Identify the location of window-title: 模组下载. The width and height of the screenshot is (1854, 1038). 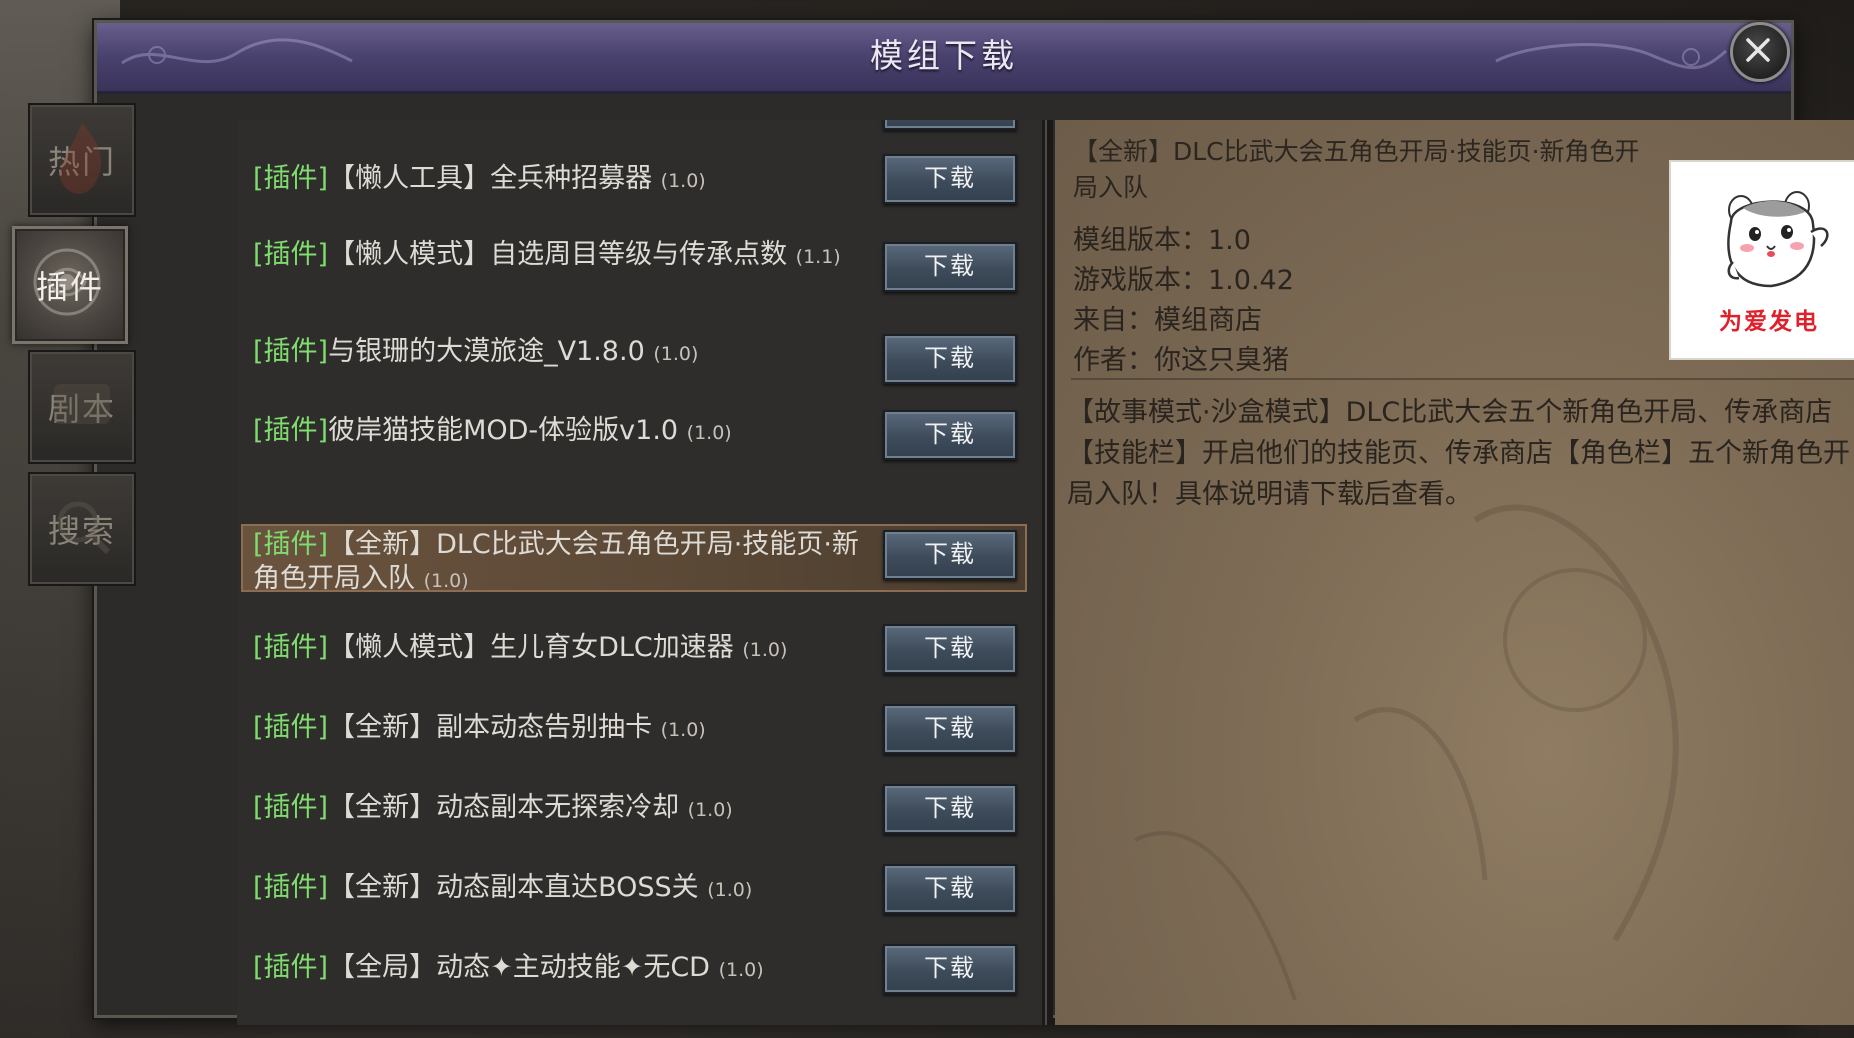
(944, 55).